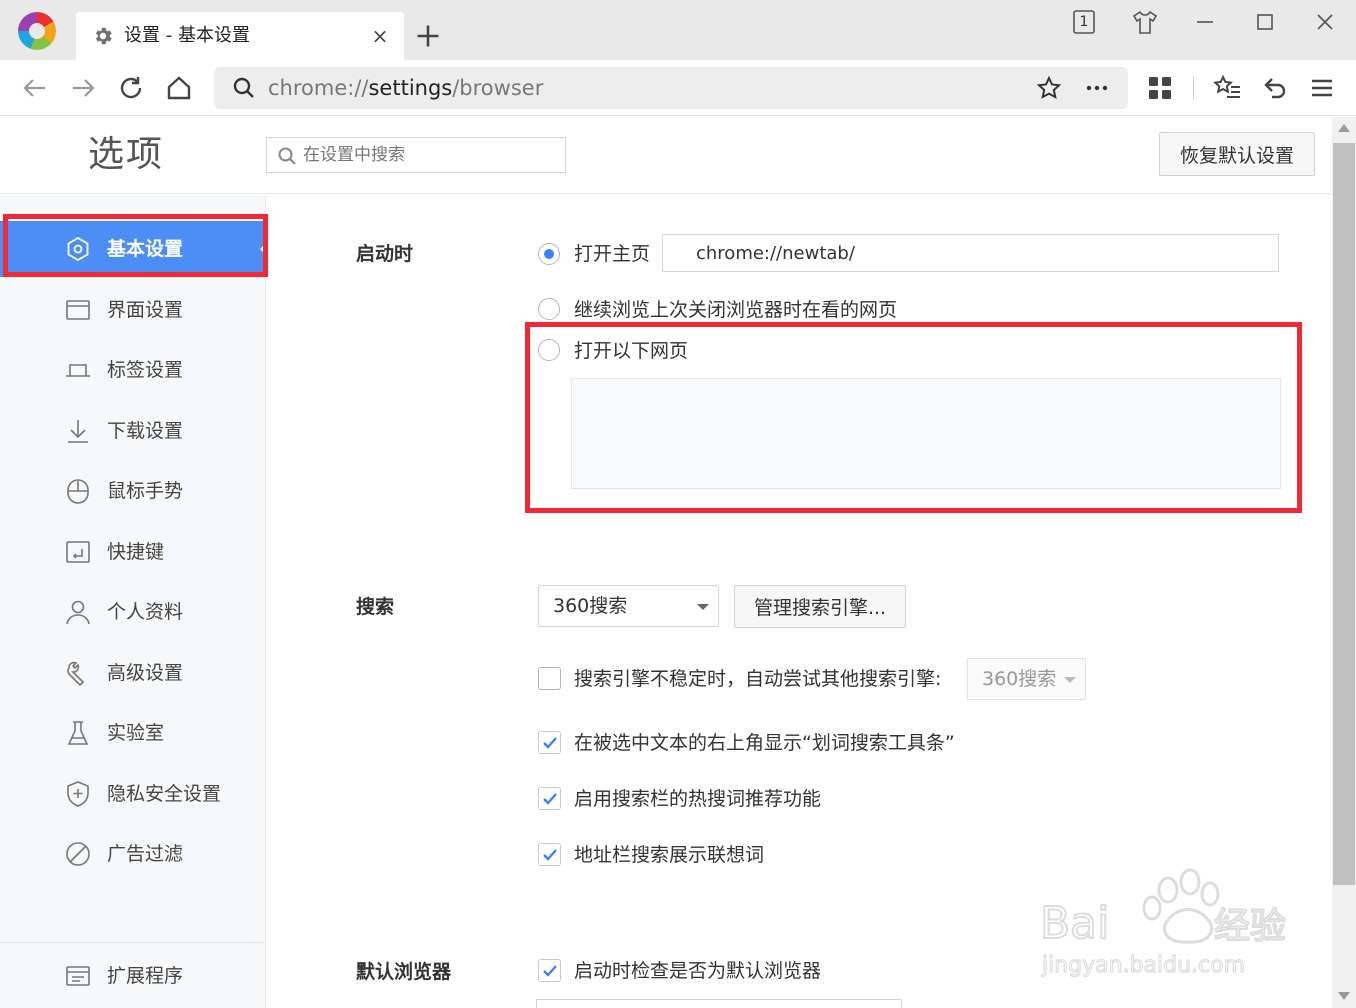 This screenshot has height=1008, width=1356. Describe the element at coordinates (669, 855) in the screenshot. I see `checkbox-address-suggestions-label: 地址栏搜索展示联想词` at that location.